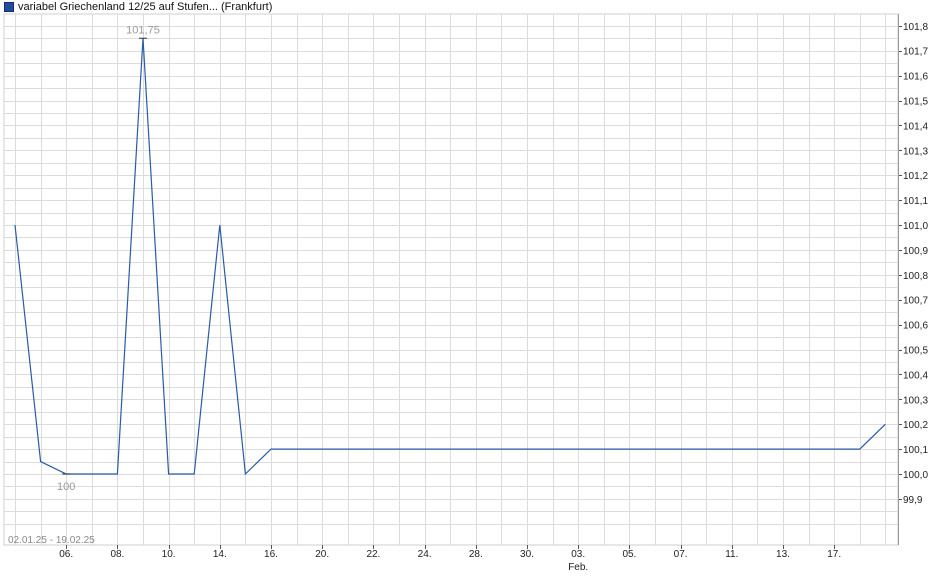 This screenshot has height=579, width=940. Describe the element at coordinates (425, 554) in the screenshot. I see `x-tick-label: 24.` at that location.